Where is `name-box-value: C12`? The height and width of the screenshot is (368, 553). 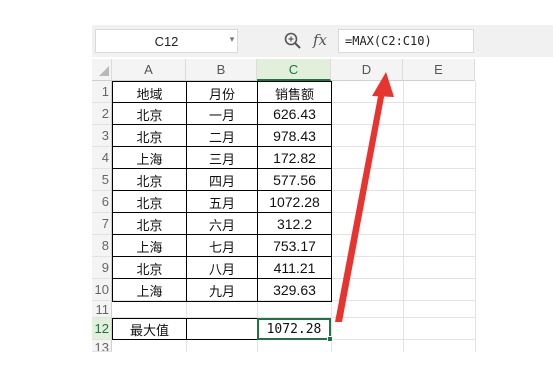 name-box-value: C12 is located at coordinates (166, 41).